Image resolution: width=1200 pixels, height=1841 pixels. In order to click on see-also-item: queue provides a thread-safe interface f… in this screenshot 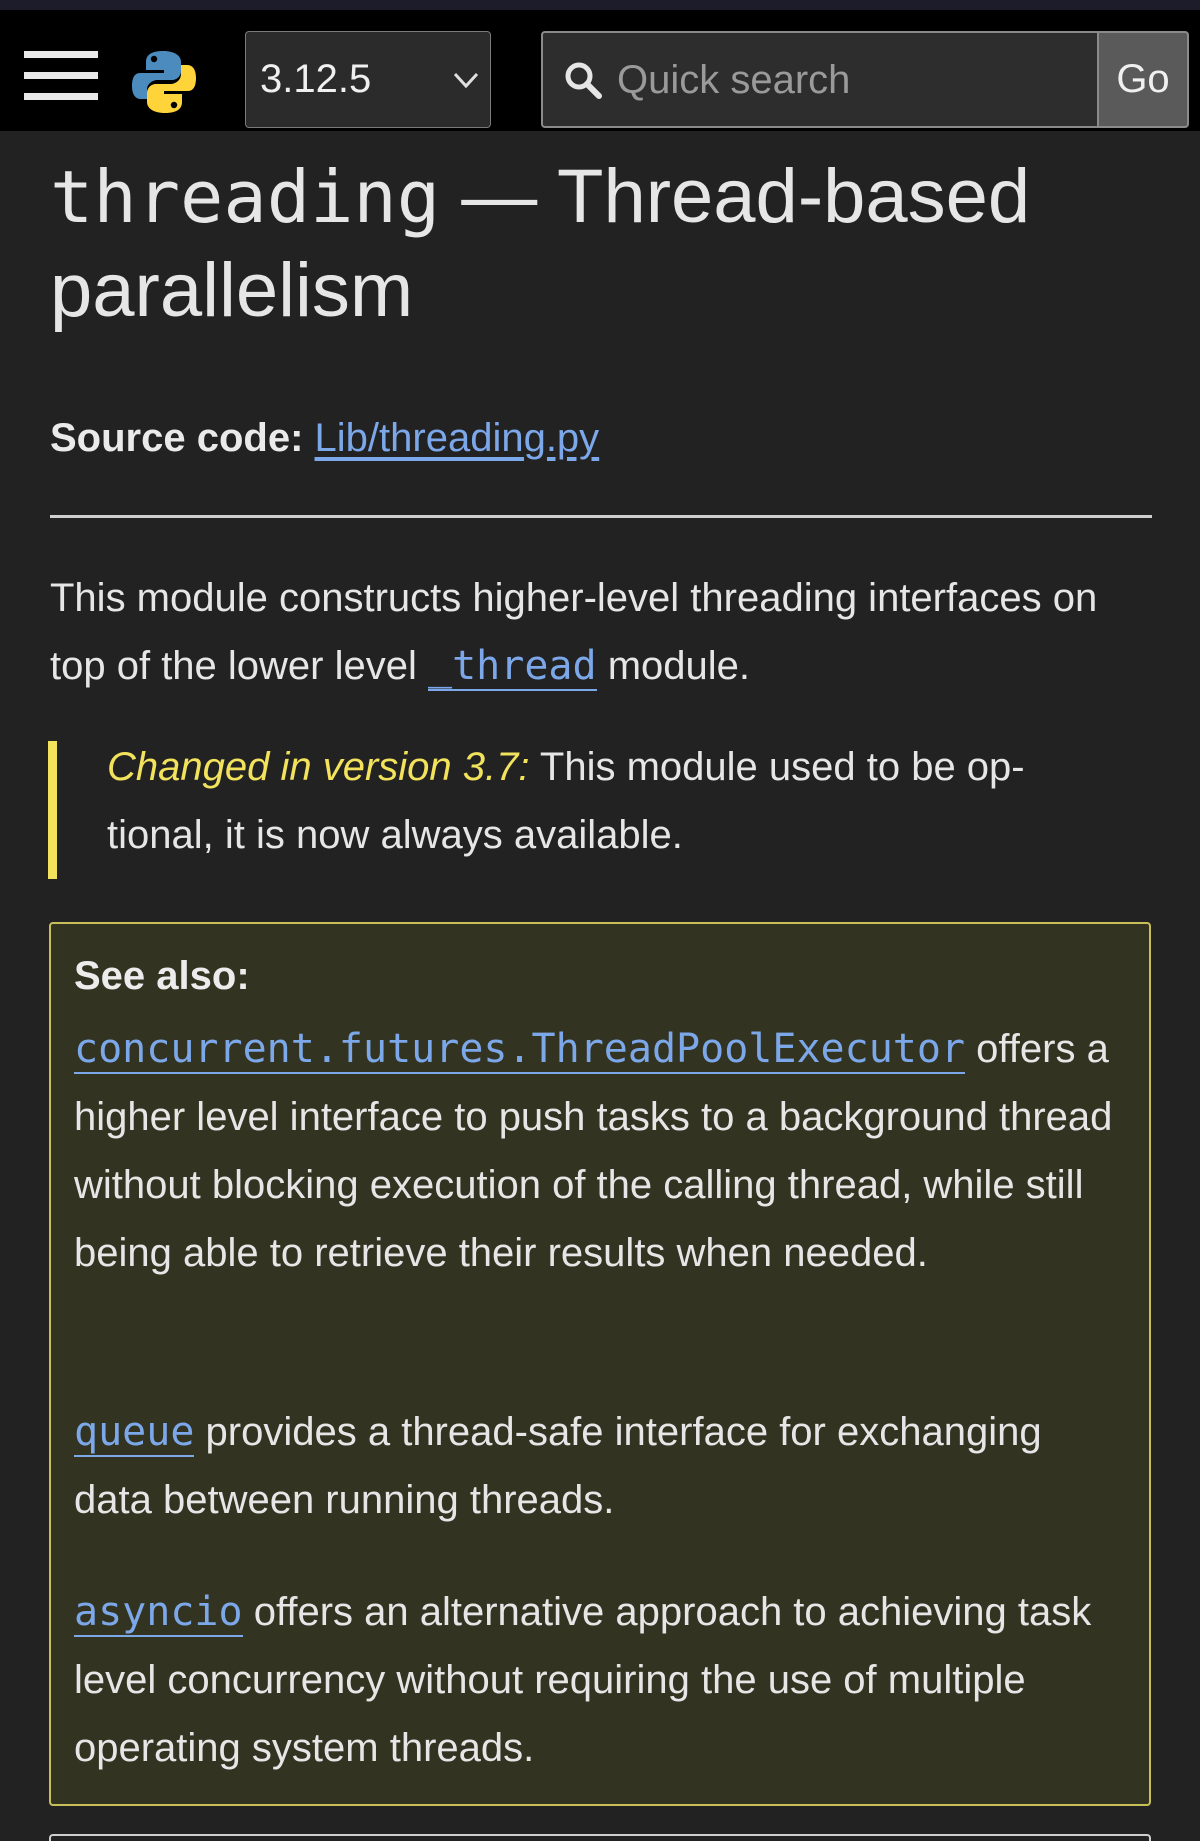, I will do `click(601, 1466)`.